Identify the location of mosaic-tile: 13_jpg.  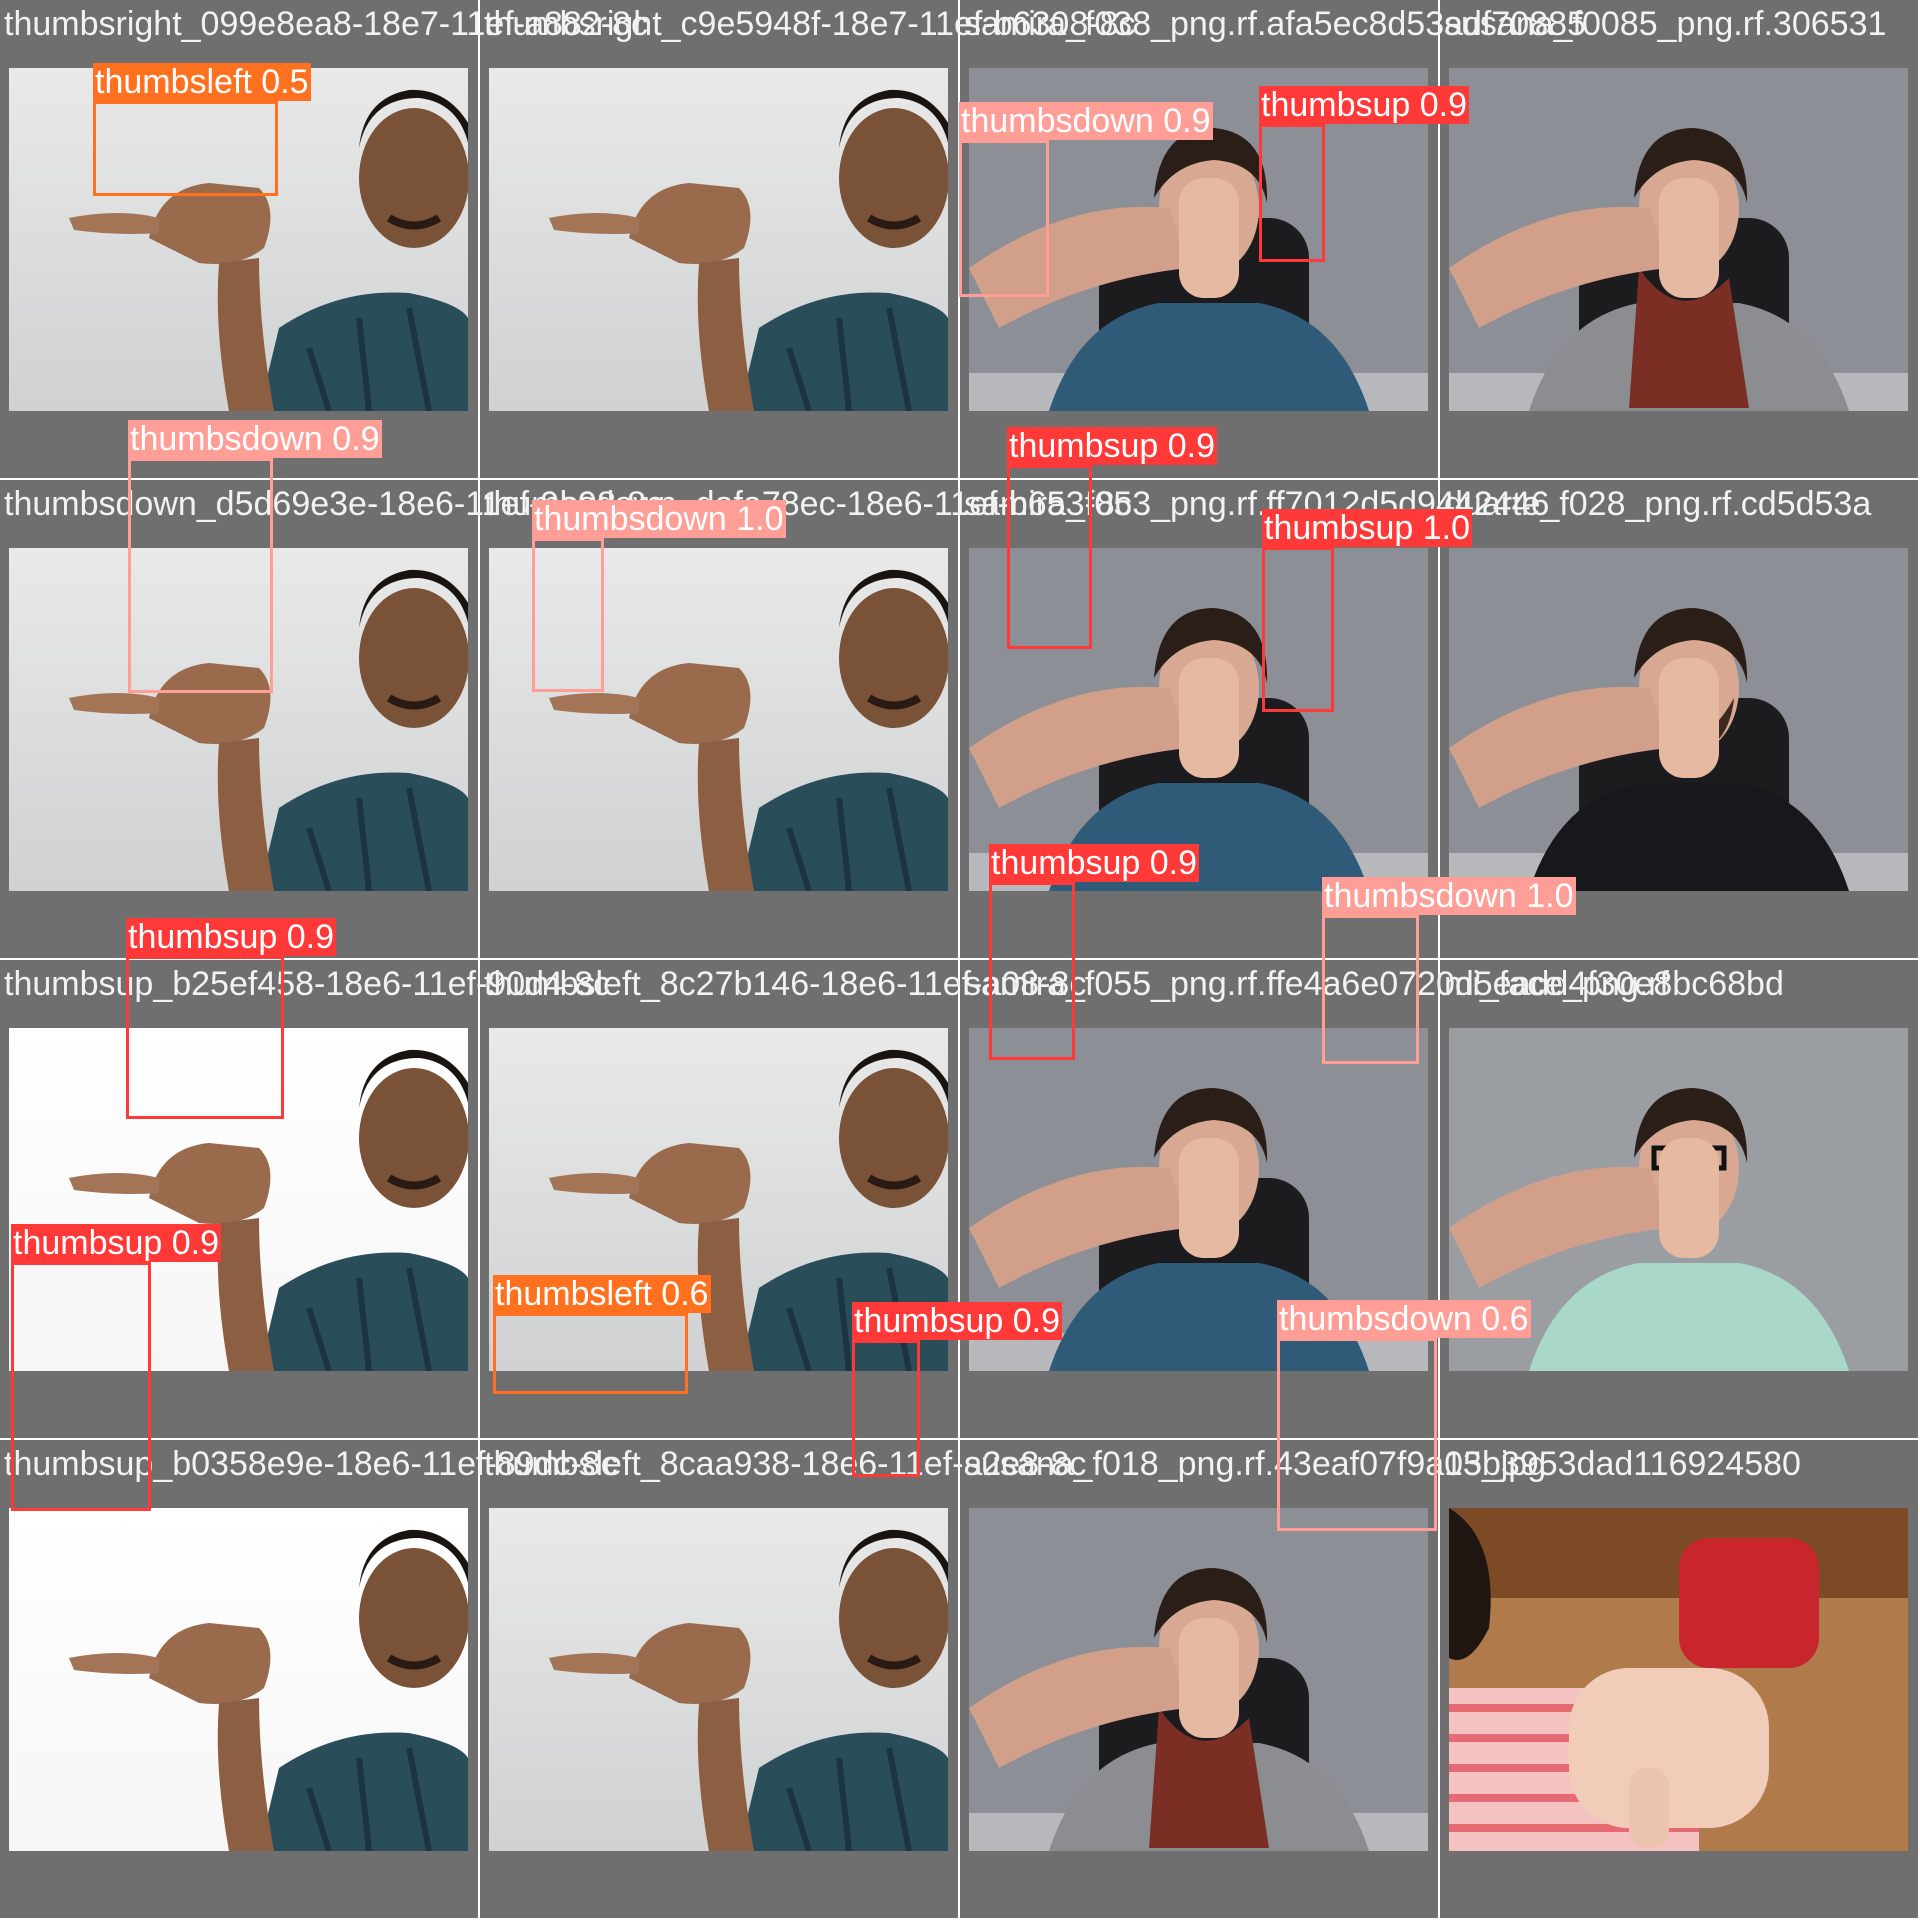
(1680, 1680).